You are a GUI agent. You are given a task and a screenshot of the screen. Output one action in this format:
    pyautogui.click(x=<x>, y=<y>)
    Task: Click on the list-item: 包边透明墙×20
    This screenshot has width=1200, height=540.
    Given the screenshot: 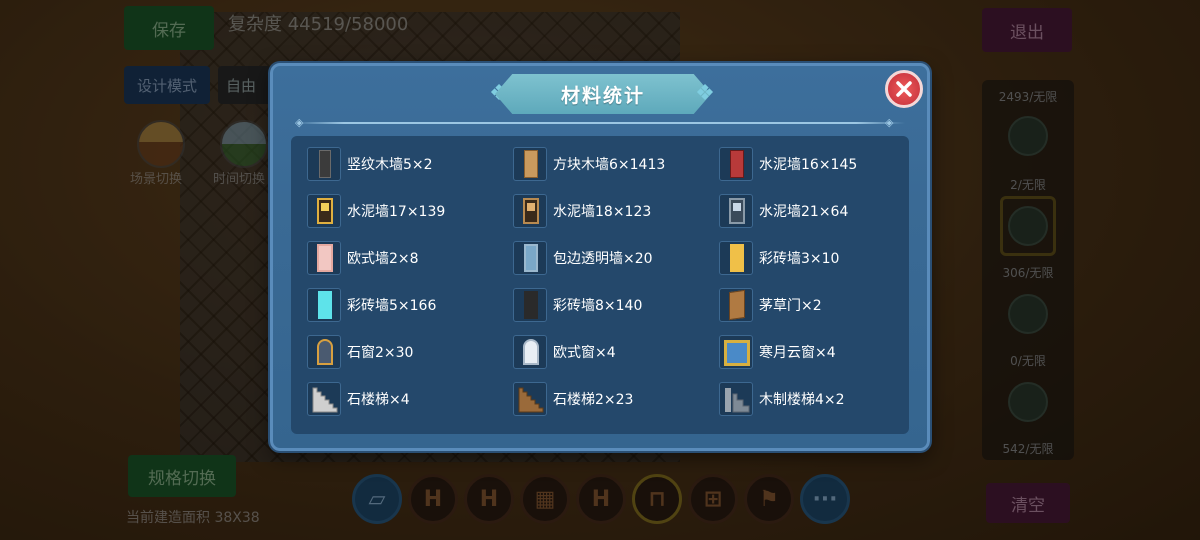 What is the action you would take?
    pyautogui.click(x=613, y=258)
    